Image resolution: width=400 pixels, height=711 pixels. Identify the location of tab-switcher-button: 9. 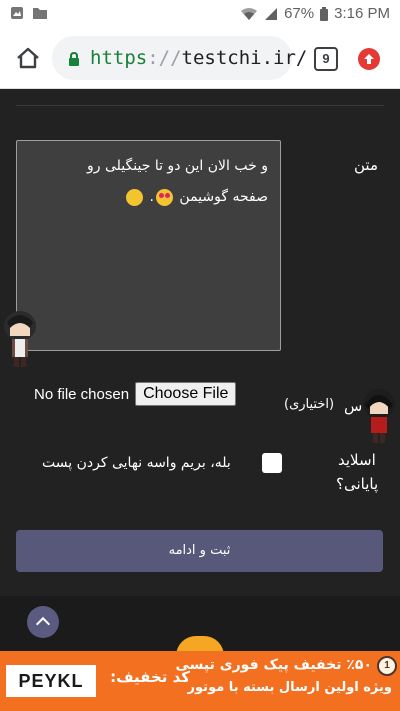
(326, 59).